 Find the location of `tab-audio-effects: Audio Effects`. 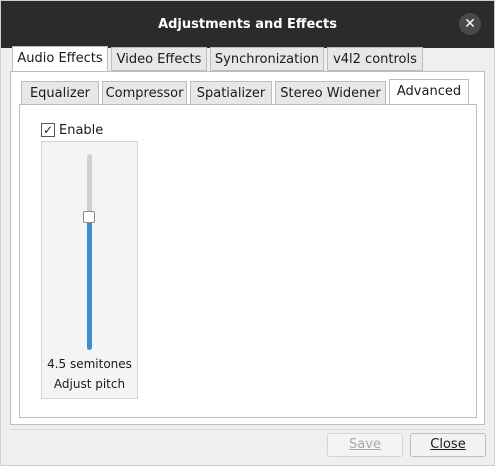

tab-audio-effects: Audio Effects is located at coordinates (60, 59).